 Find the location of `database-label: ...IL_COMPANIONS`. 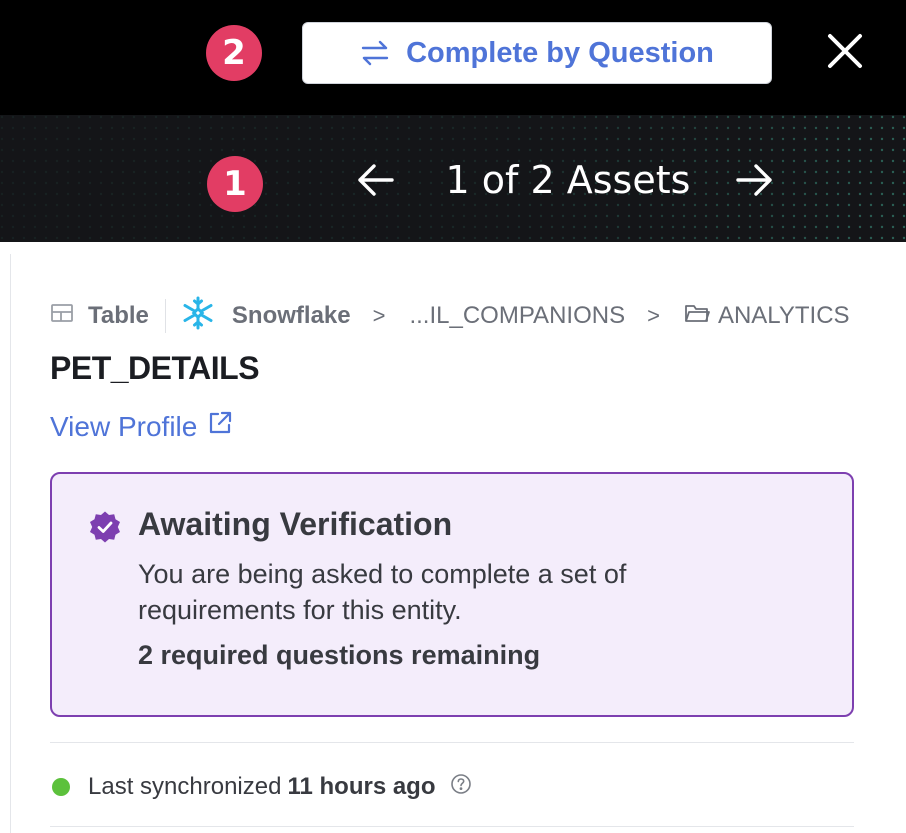

database-label: ...IL_COMPANIONS is located at coordinates (517, 316).